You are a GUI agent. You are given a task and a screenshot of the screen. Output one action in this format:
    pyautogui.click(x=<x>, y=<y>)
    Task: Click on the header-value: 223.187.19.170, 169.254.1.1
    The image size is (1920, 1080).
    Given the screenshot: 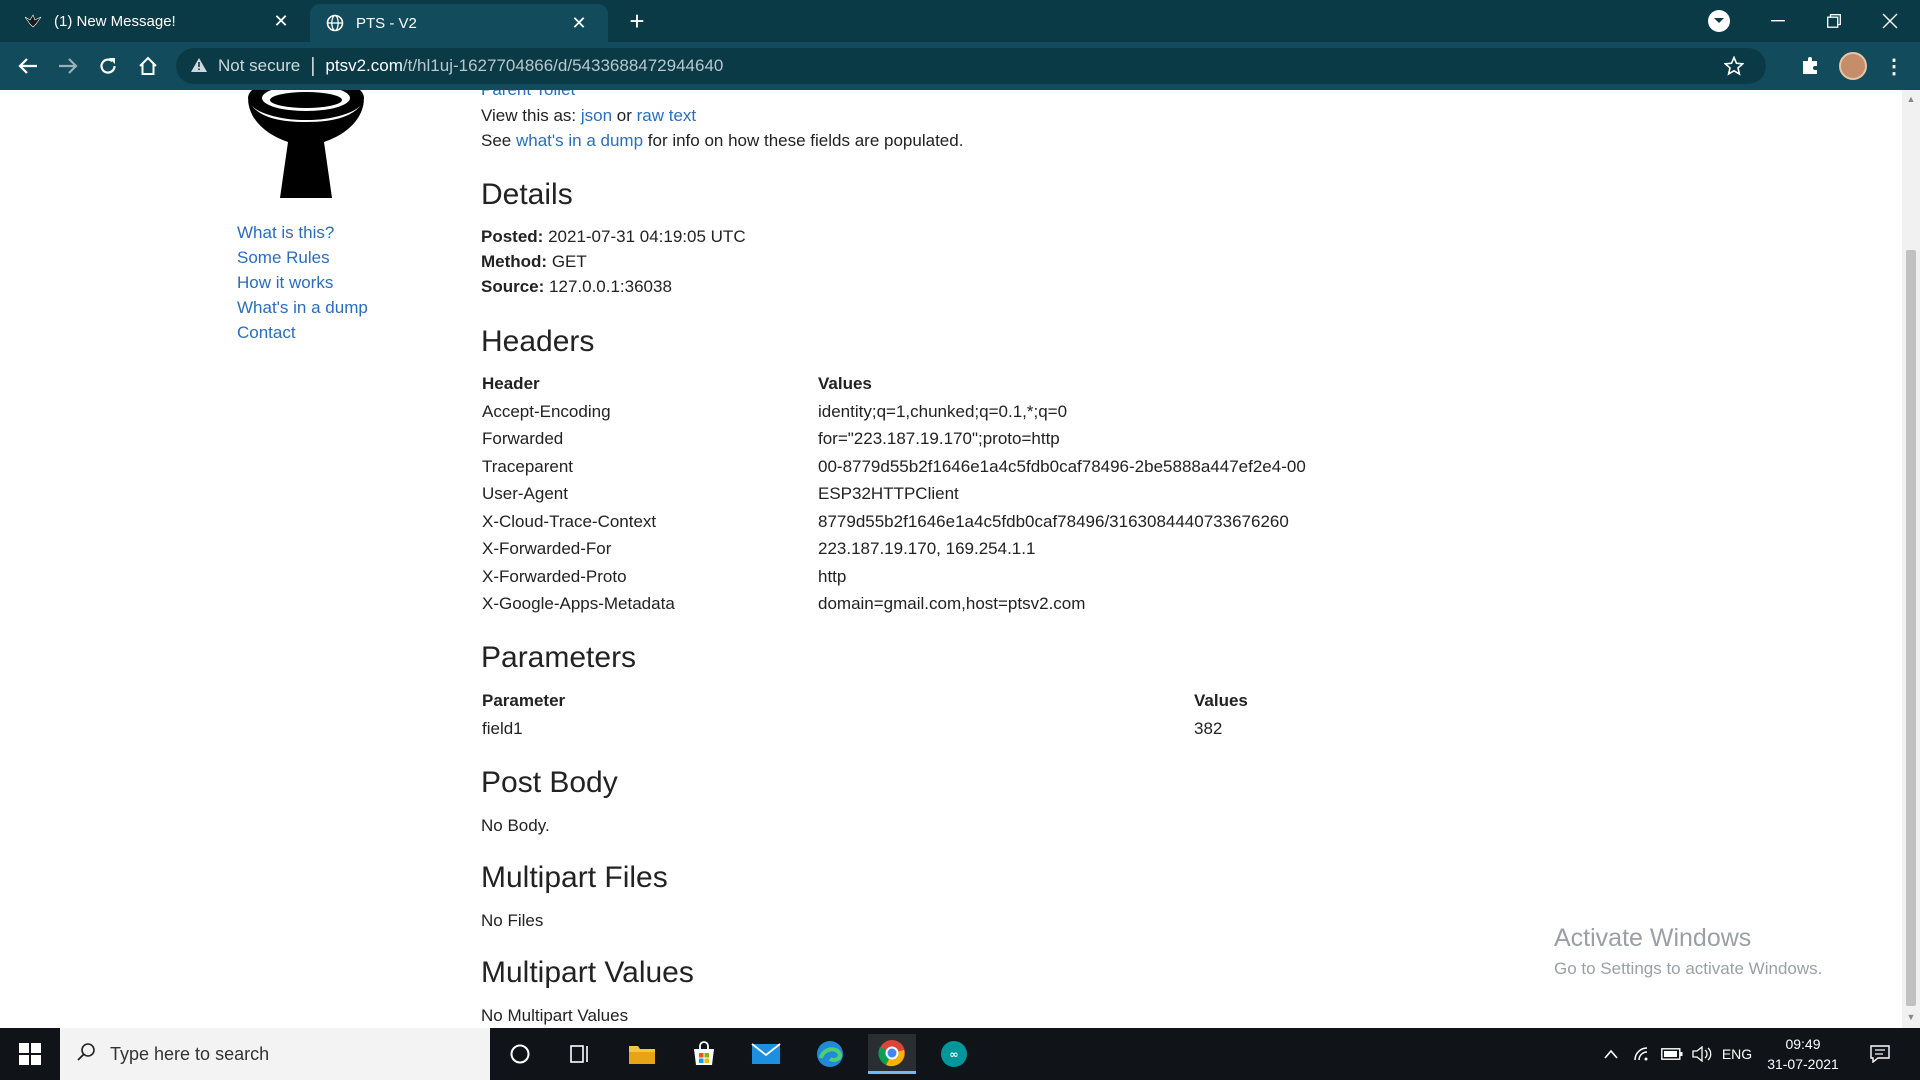 What is the action you would take?
    pyautogui.click(x=927, y=548)
    